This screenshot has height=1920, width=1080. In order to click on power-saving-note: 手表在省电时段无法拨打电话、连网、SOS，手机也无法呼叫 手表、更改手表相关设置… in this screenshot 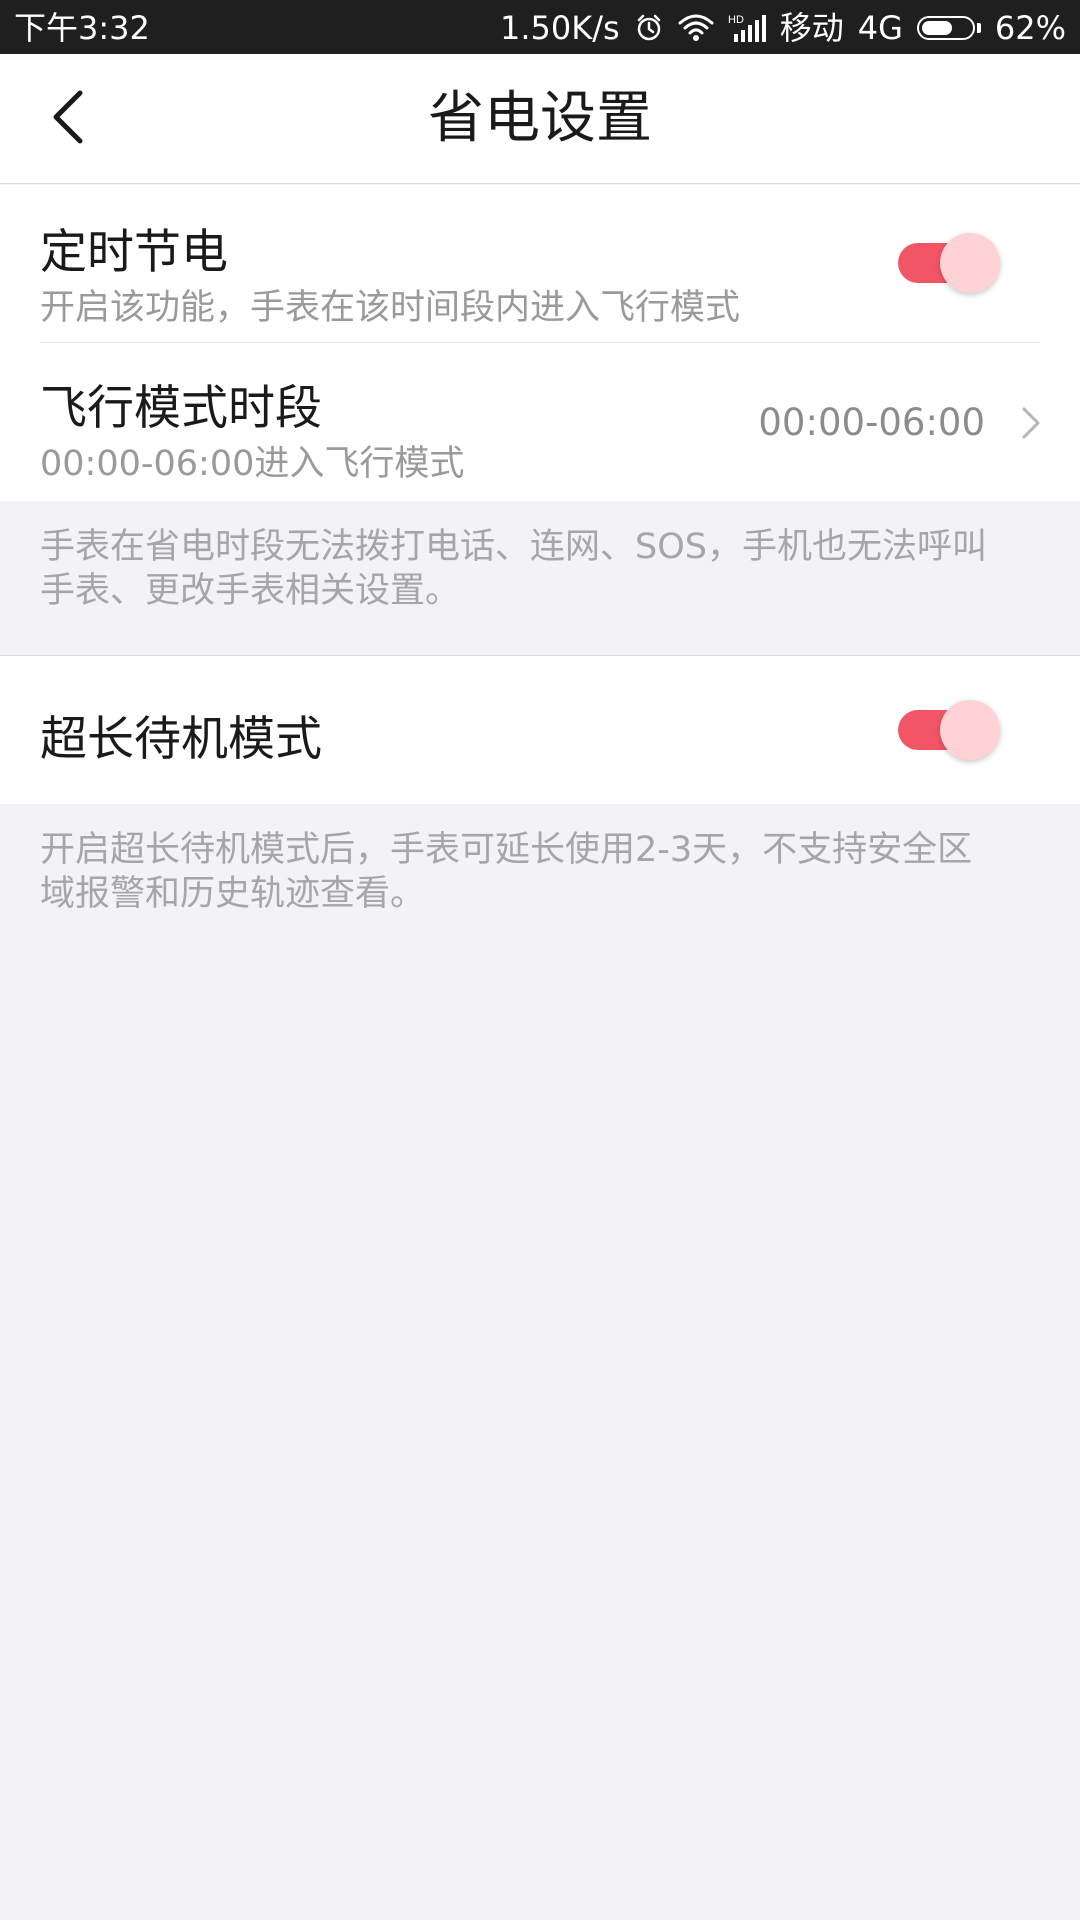, I will do `click(540, 569)`.